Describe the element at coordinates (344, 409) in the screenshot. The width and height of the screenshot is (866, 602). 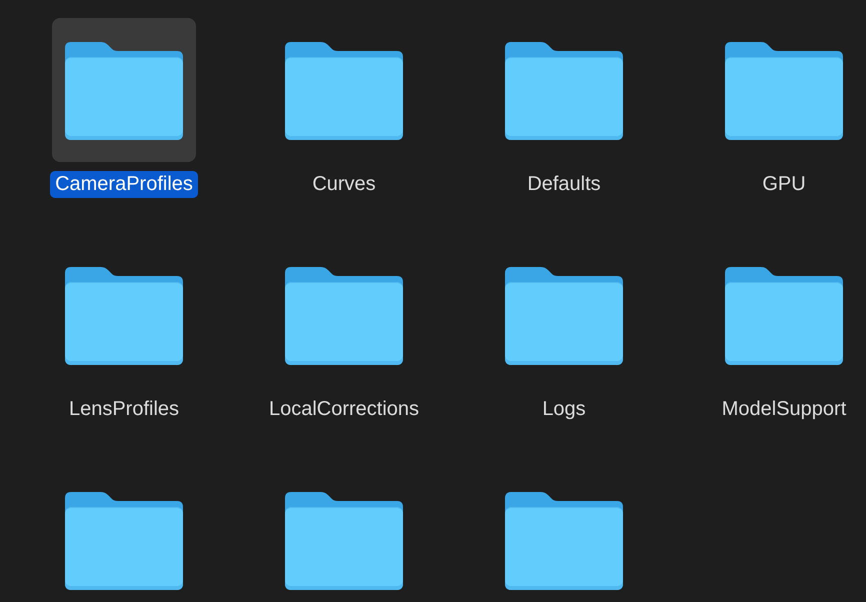
I see `folder-name: LocalCorrections` at that location.